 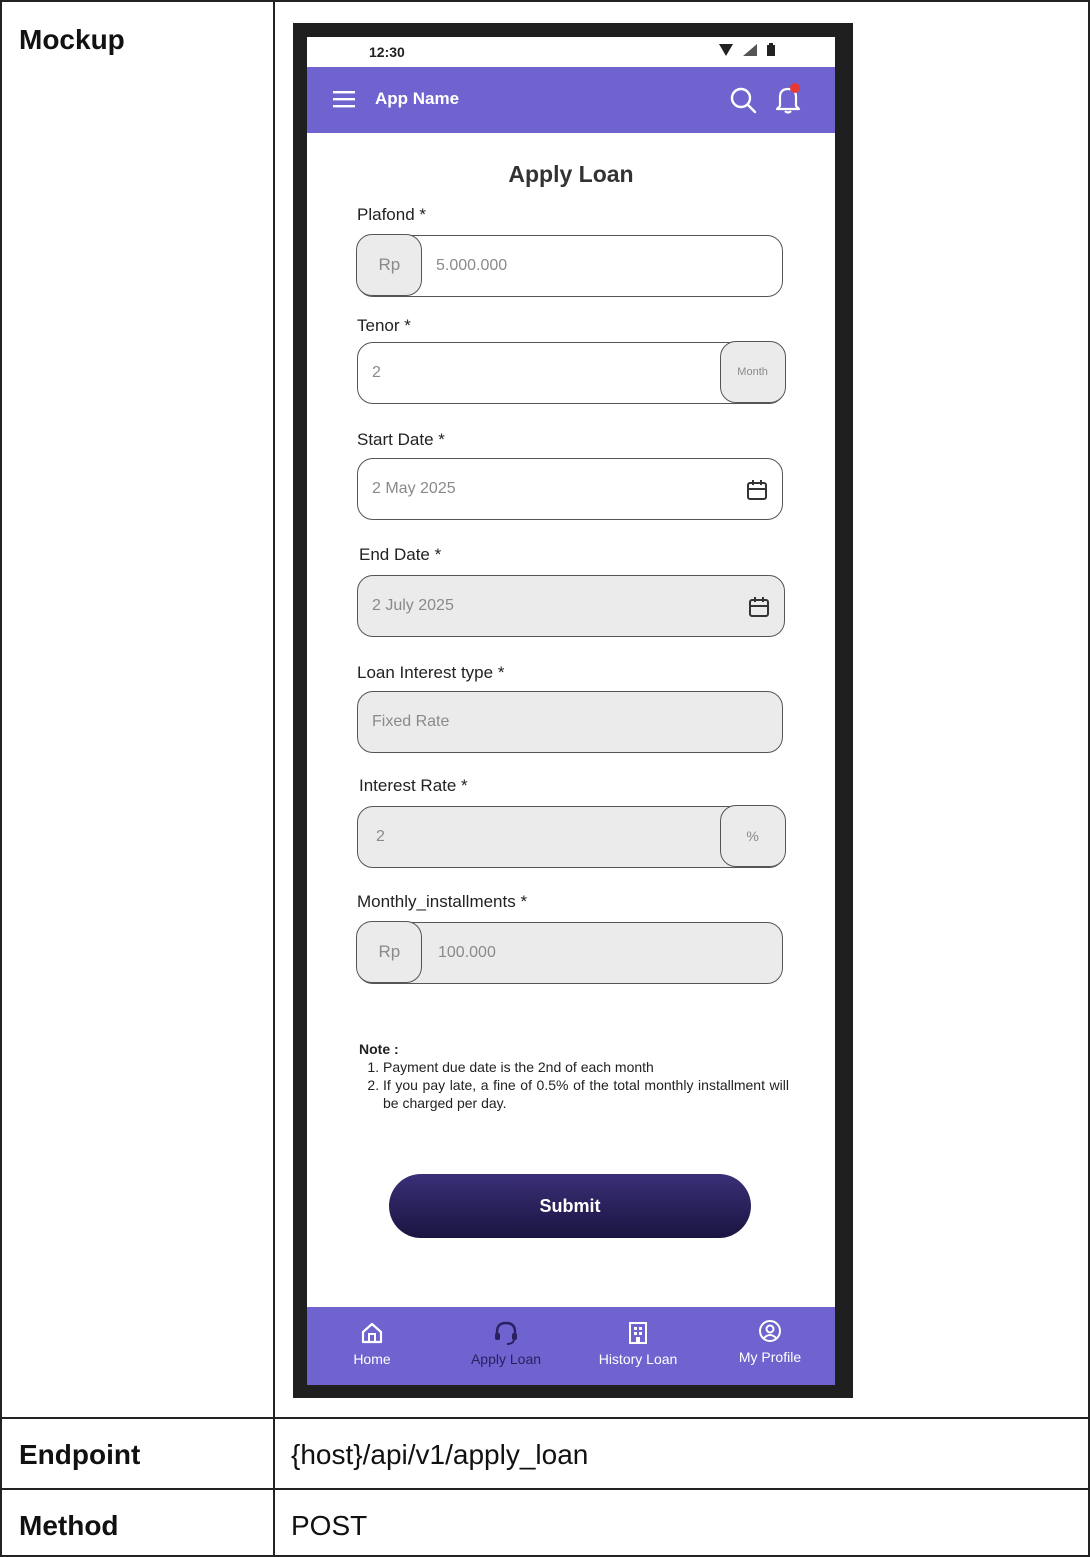 I want to click on endpoint-label-cell: Endpoint, so click(x=138, y=1453).